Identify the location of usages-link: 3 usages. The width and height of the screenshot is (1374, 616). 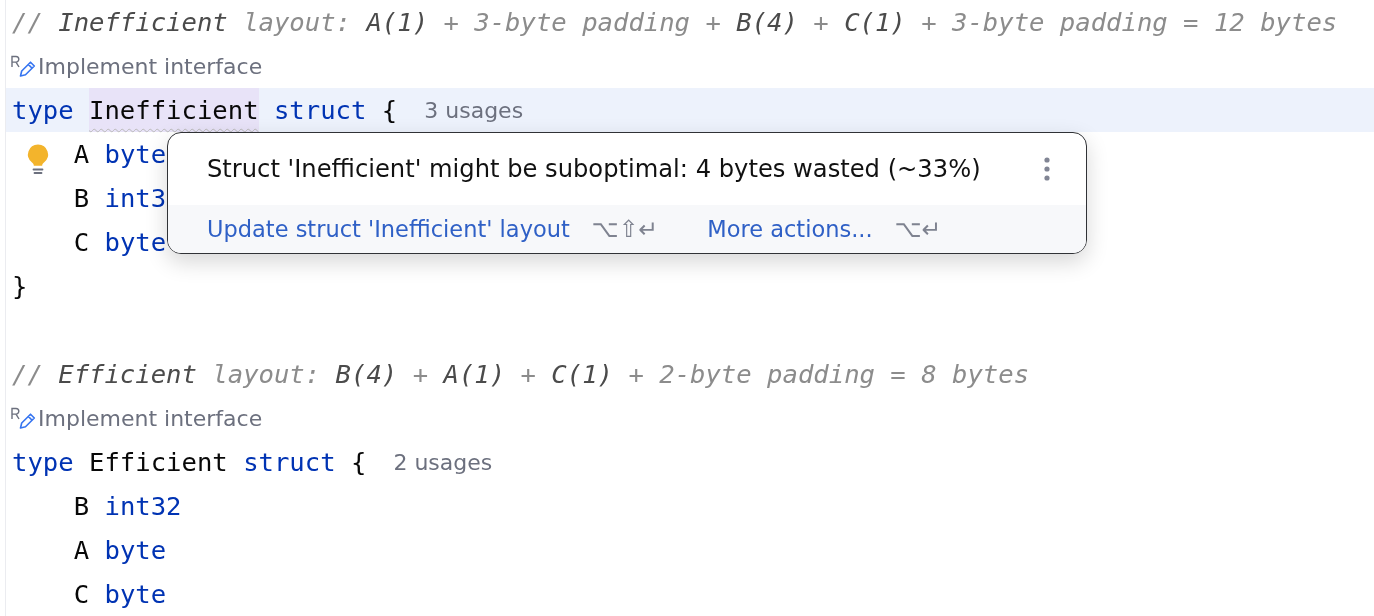
(474, 110).